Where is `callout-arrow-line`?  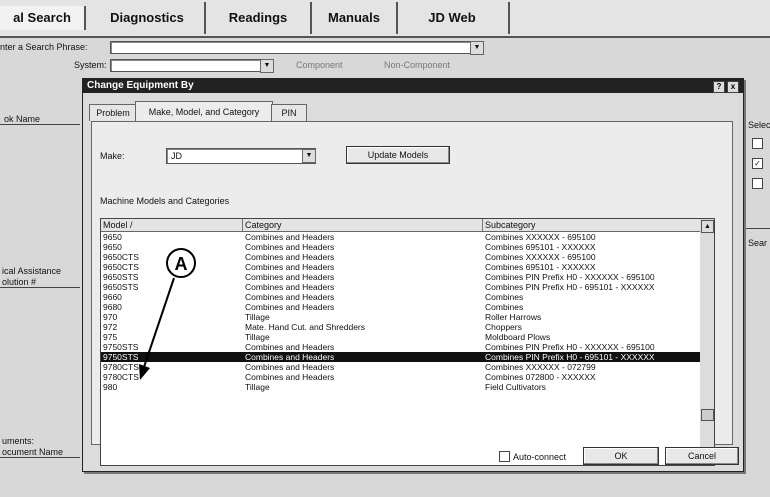 callout-arrow-line is located at coordinates (158, 324).